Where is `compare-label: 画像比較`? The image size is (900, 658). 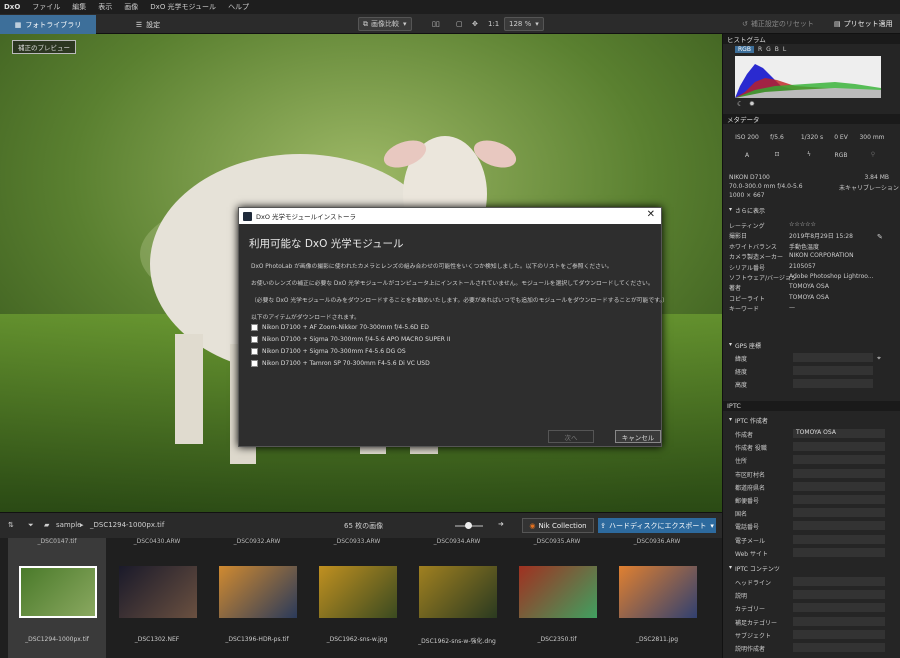 compare-label: 画像比較 is located at coordinates (385, 24).